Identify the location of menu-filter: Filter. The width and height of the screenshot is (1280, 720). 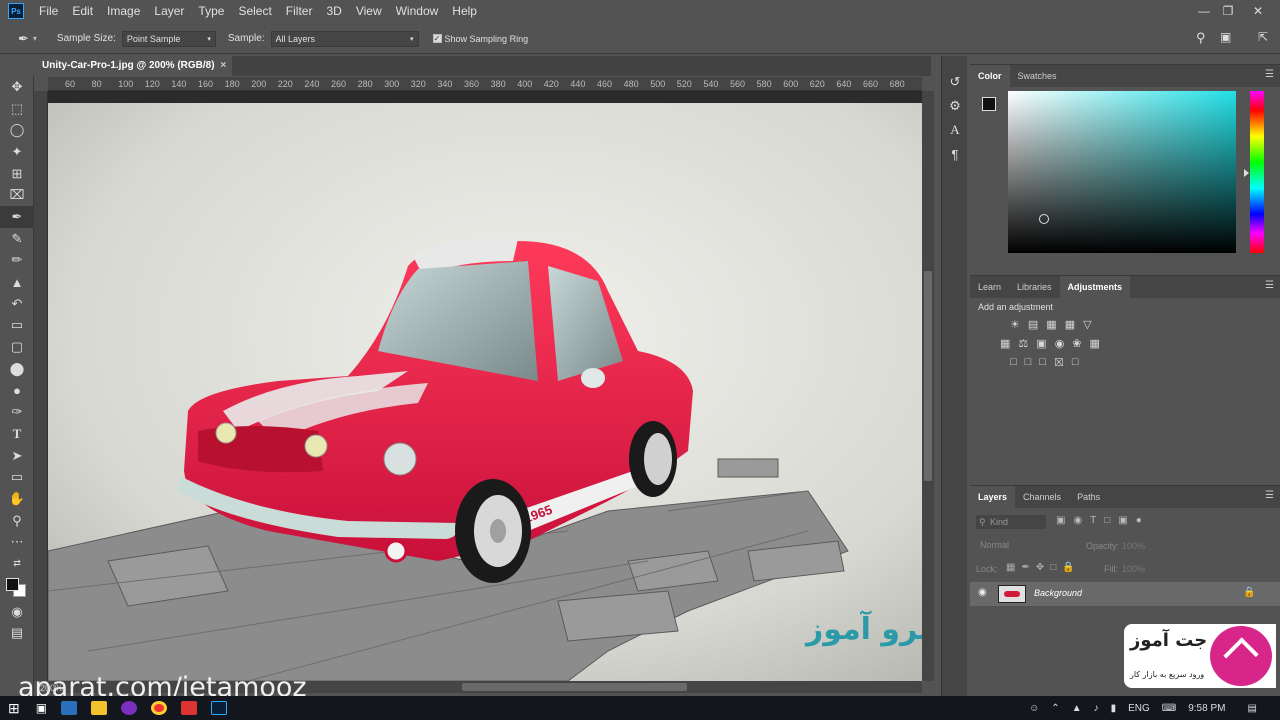
(299, 11).